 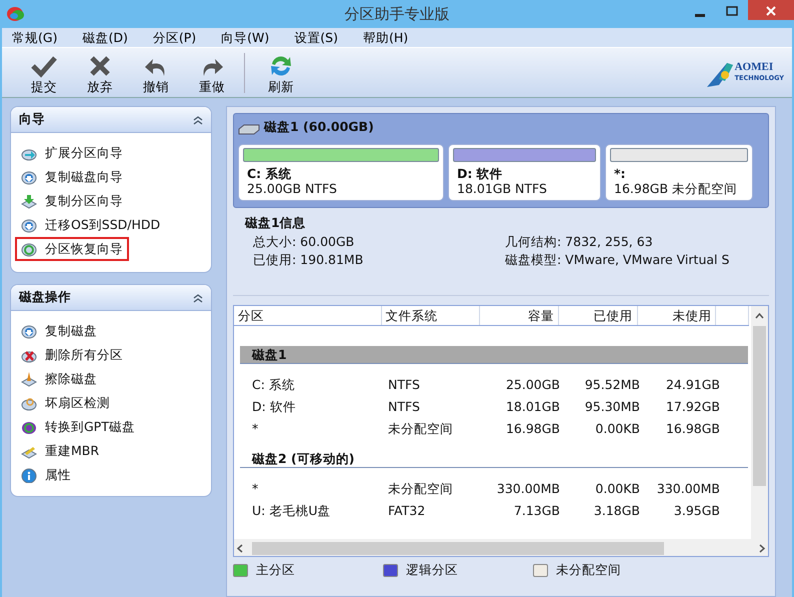 What do you see at coordinates (407, 510) in the screenshot?
I see `table-cell: FAT32` at bounding box center [407, 510].